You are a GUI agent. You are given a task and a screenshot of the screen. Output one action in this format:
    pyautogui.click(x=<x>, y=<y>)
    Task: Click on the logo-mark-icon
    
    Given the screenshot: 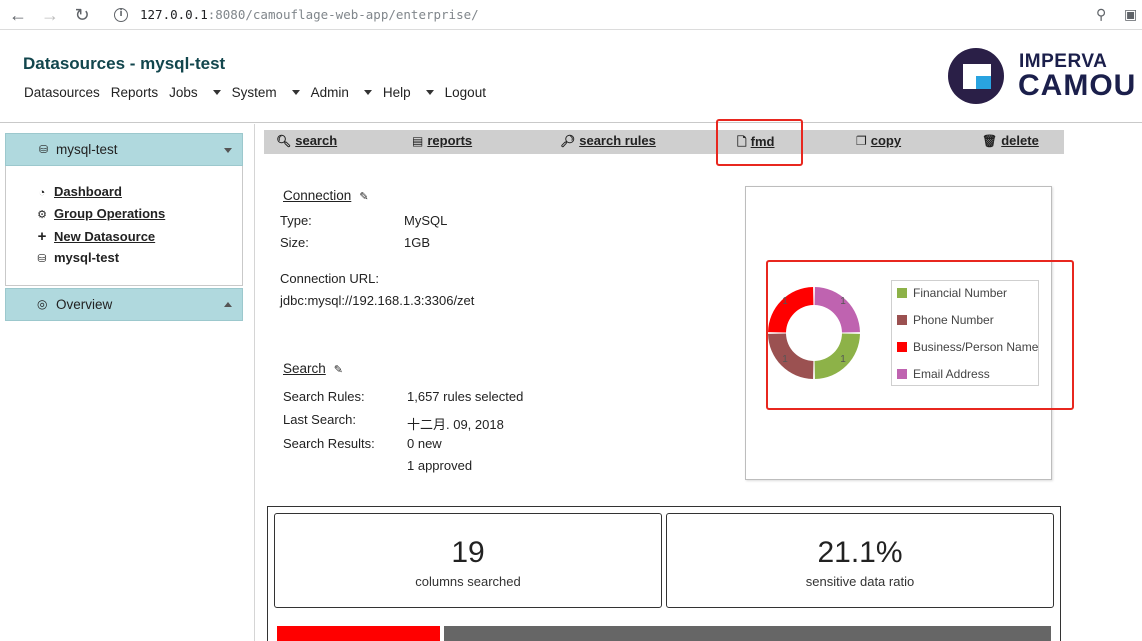 What is the action you would take?
    pyautogui.click(x=976, y=76)
    